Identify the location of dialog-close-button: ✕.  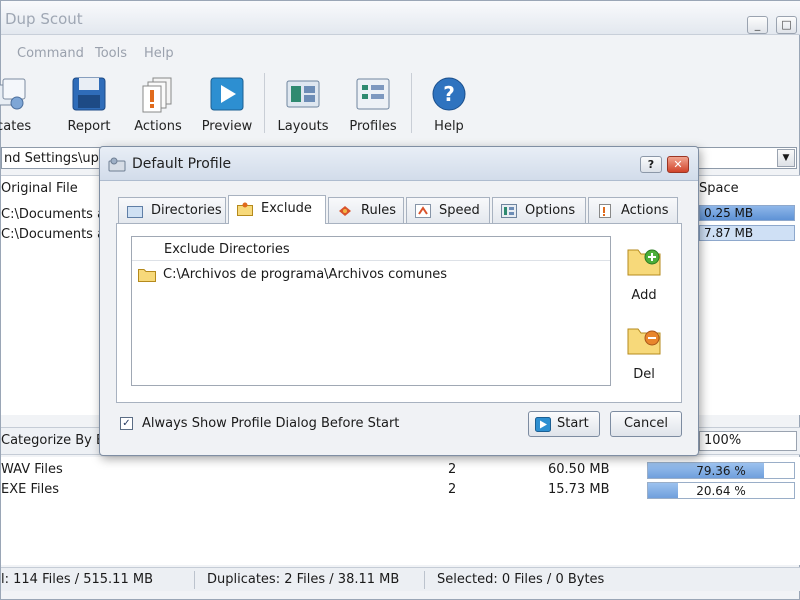
(678, 164).